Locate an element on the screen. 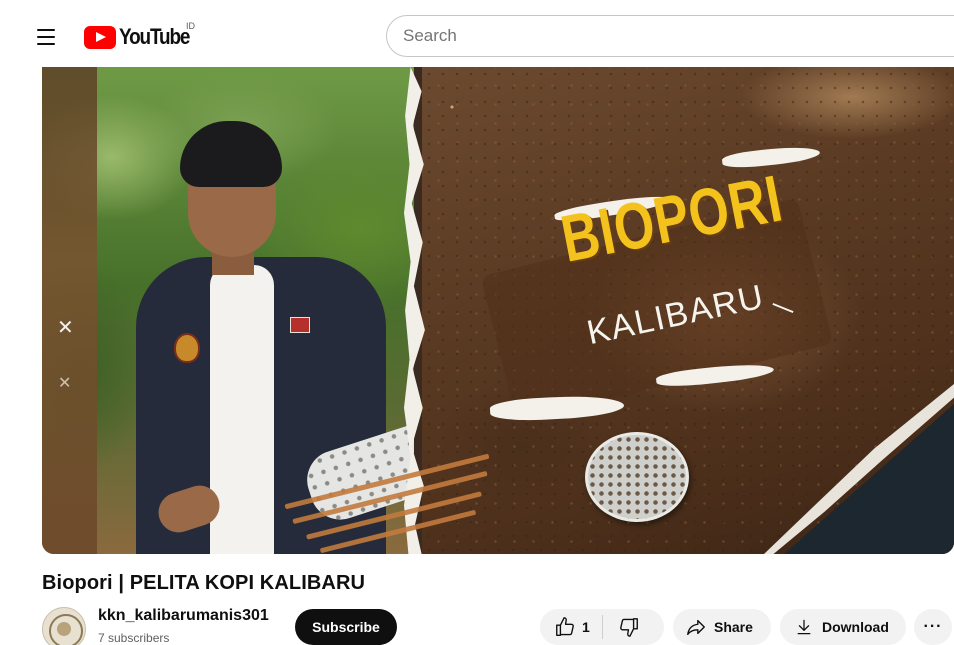 The image size is (954, 645). youtube-logo: YouTube is located at coordinates (142, 37).